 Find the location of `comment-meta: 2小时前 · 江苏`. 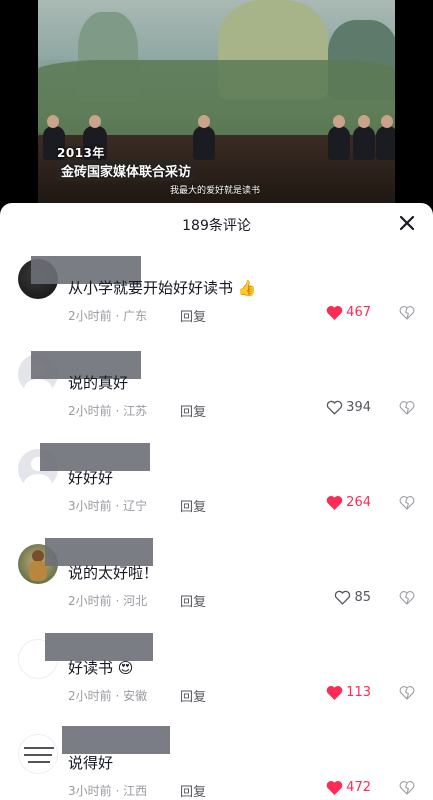

comment-meta: 2小时前 · 江苏 is located at coordinates (108, 411).